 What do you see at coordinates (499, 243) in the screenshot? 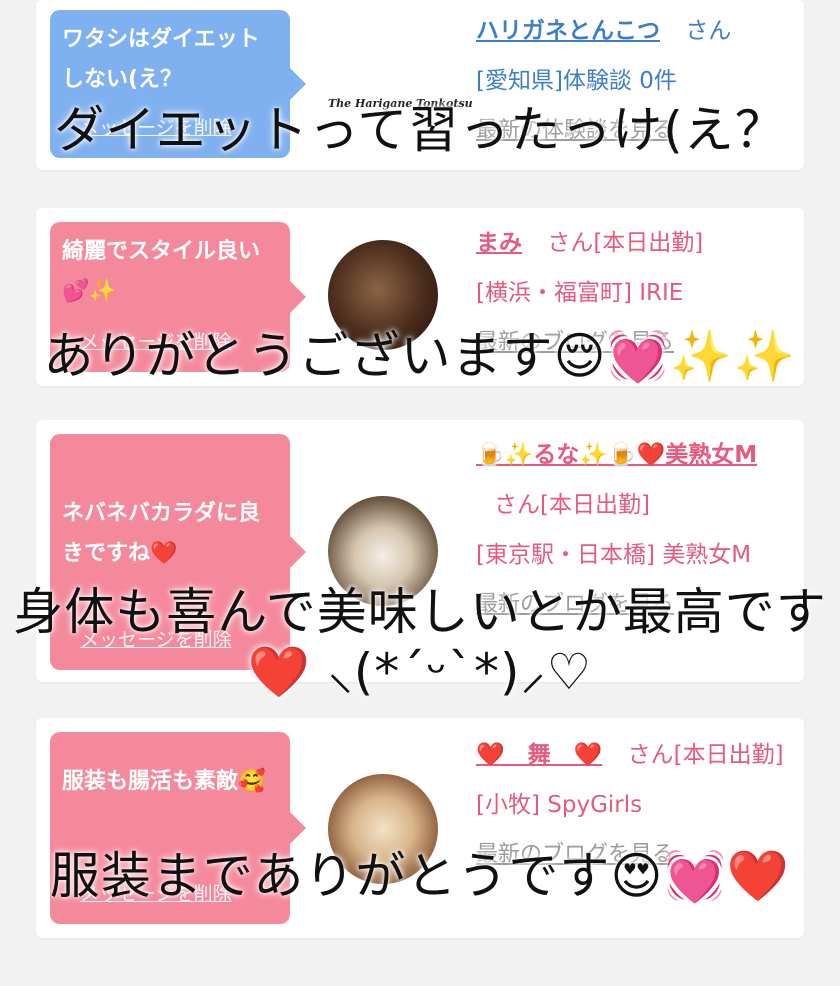
I see `user-name-link: まみ` at bounding box center [499, 243].